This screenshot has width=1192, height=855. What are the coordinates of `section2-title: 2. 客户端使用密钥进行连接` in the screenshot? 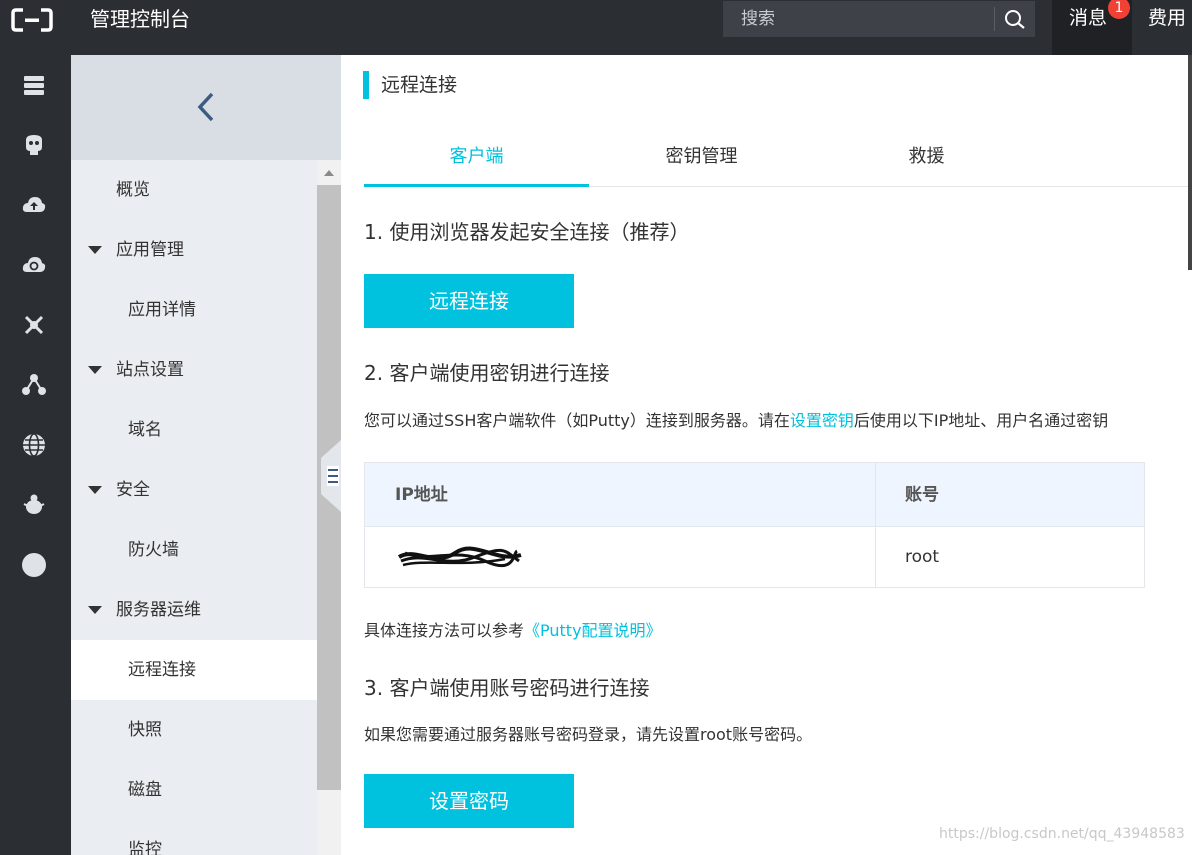 It's located at (487, 373).